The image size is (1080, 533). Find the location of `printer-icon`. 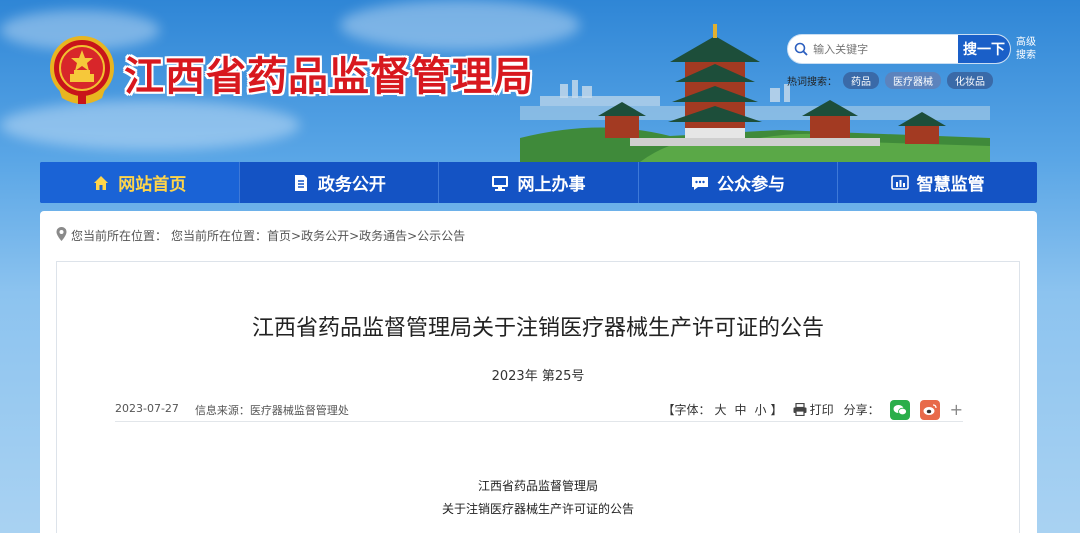

printer-icon is located at coordinates (800, 409).